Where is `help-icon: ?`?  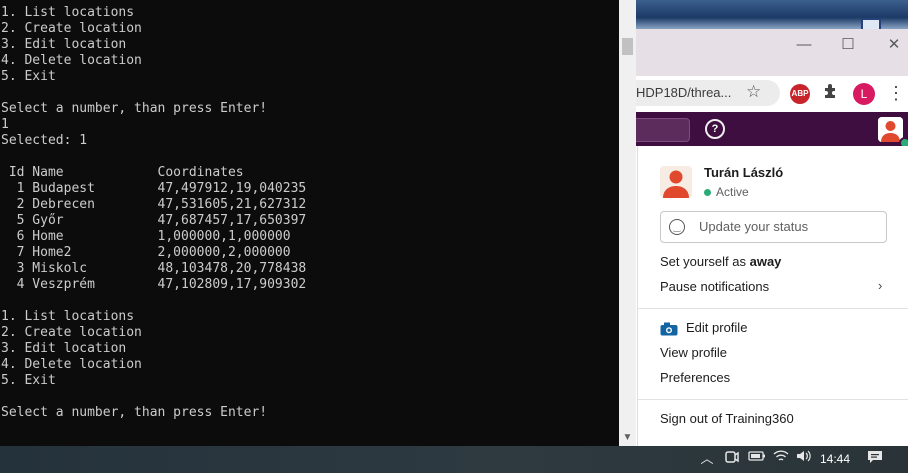
help-icon: ? is located at coordinates (715, 129).